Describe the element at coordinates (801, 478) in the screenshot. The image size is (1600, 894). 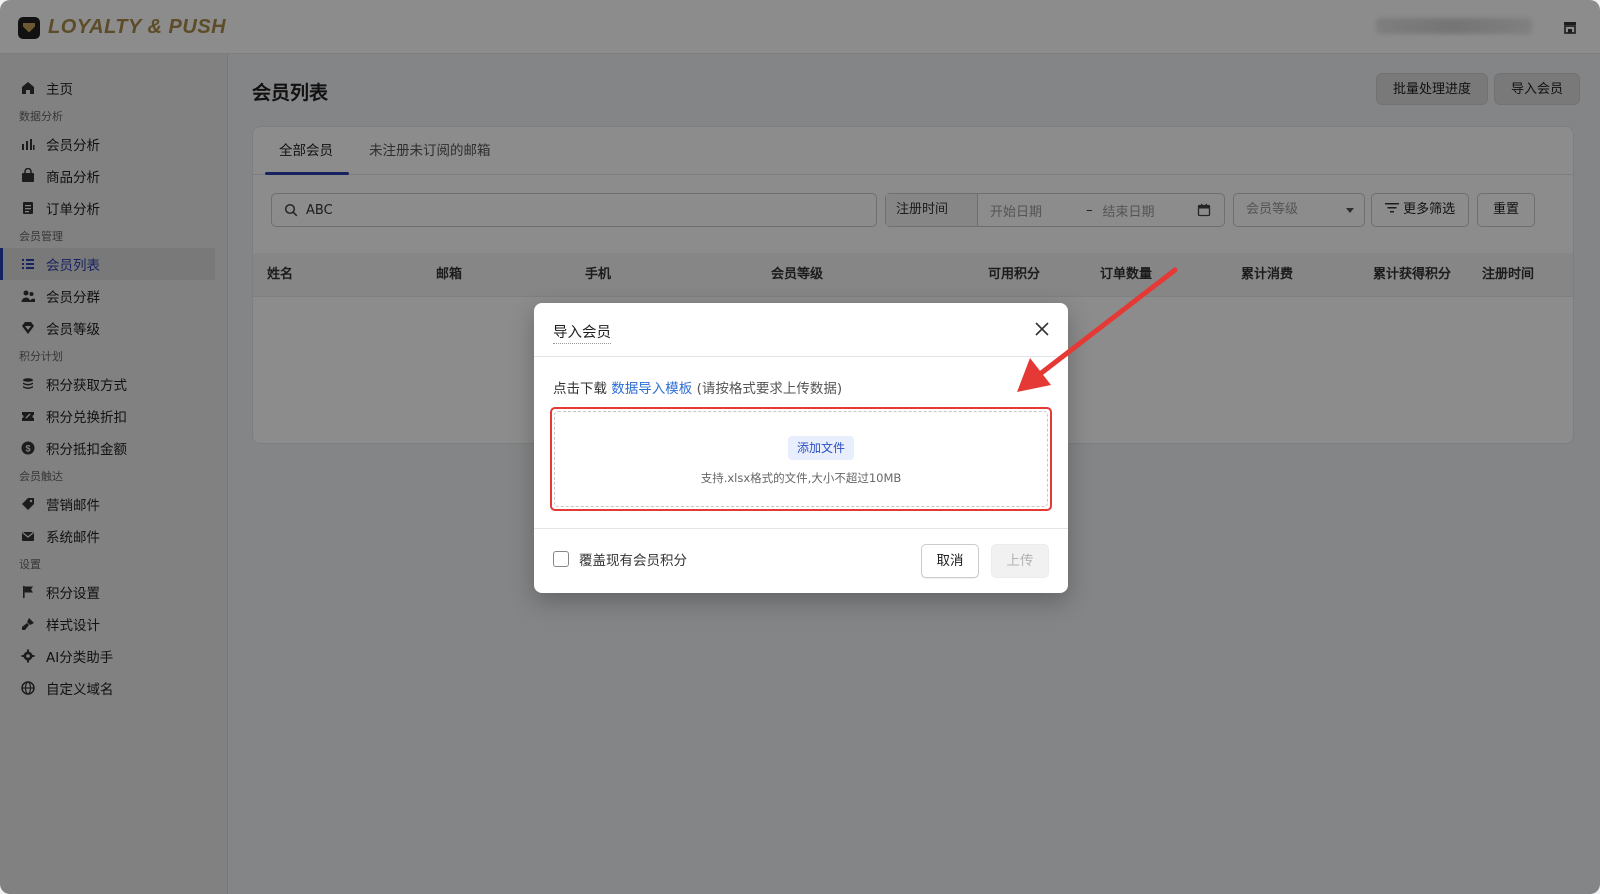
I see `file-format-hint: 支持.xlsx格式的文件,大小不超过10MB` at that location.